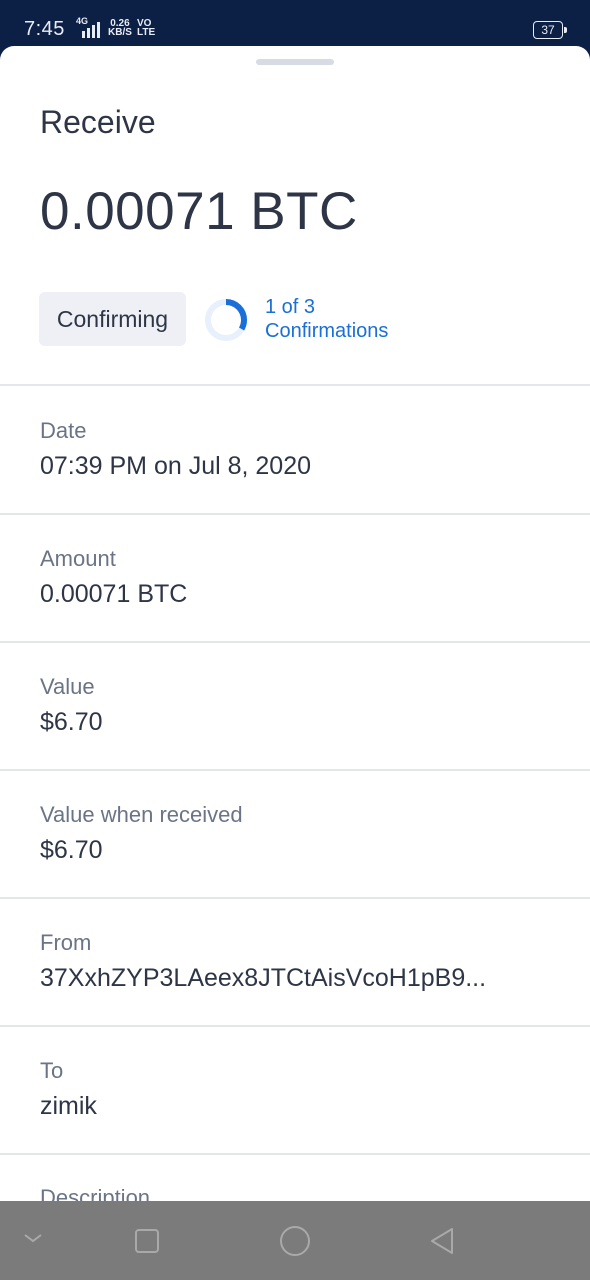 This screenshot has height=1280, width=590. I want to click on value-when-received-value: $6.70, so click(71, 850).